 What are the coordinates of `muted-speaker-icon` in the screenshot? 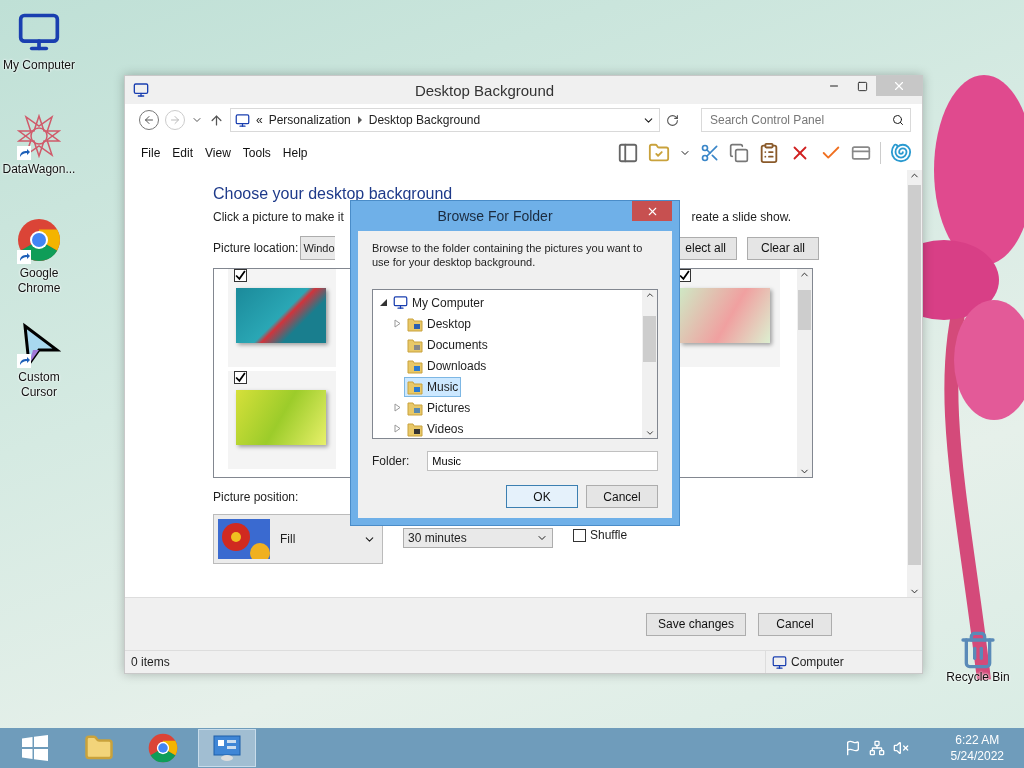 It's located at (900, 748).